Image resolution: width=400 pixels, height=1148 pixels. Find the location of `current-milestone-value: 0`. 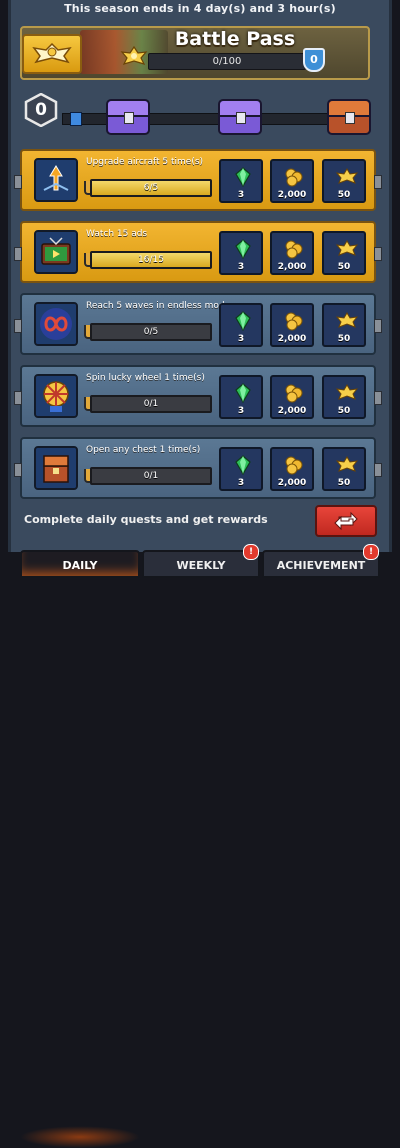

current-milestone-value: 0 is located at coordinates (41, 110).